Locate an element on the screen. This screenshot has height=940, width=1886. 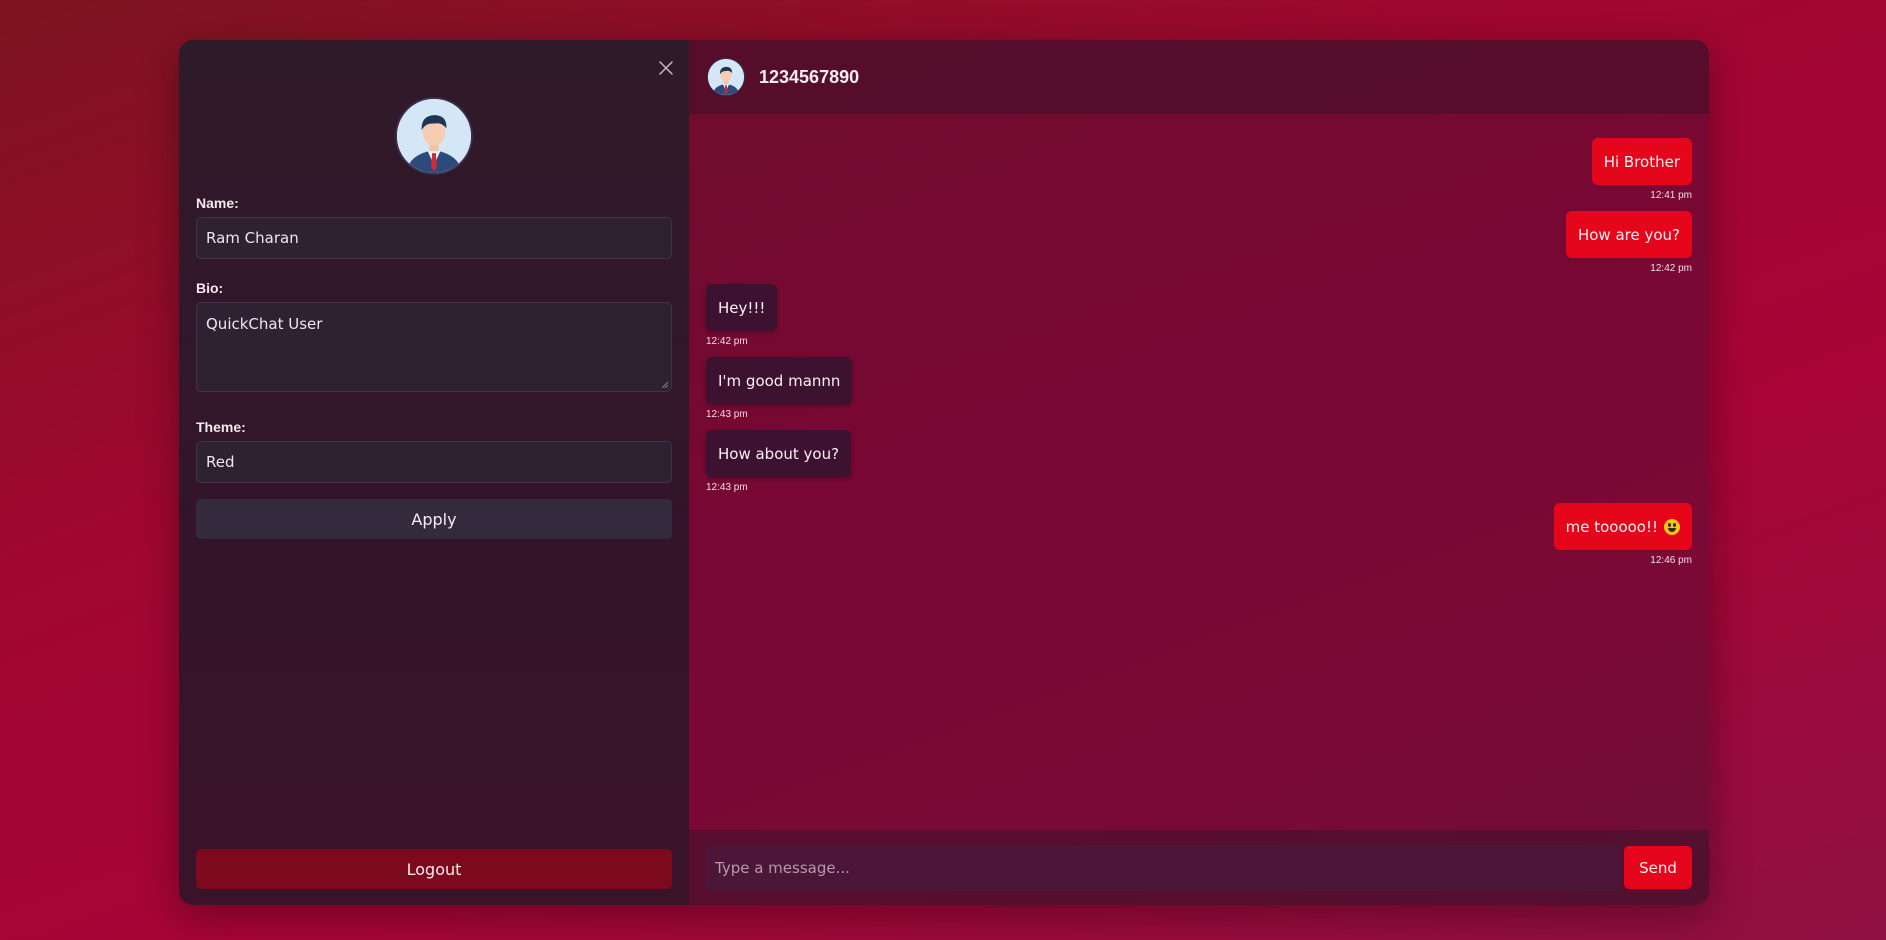
message-bubble: Hi Brother is located at coordinates (1641, 161).